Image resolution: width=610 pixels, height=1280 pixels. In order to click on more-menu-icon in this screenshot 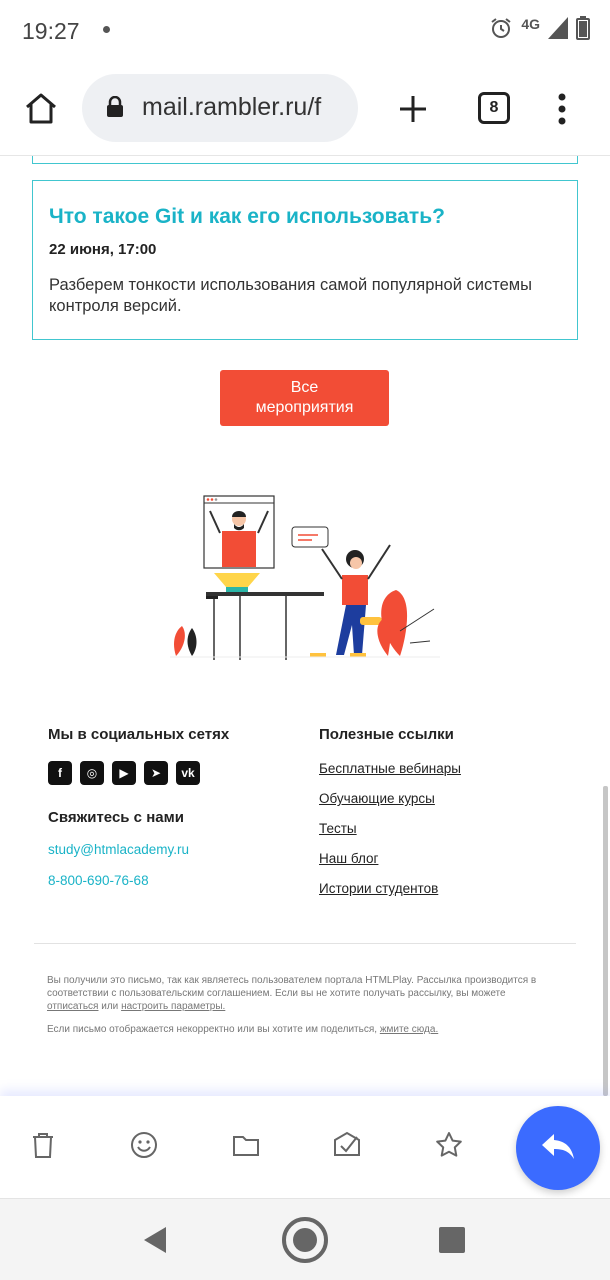, I will do `click(562, 109)`.